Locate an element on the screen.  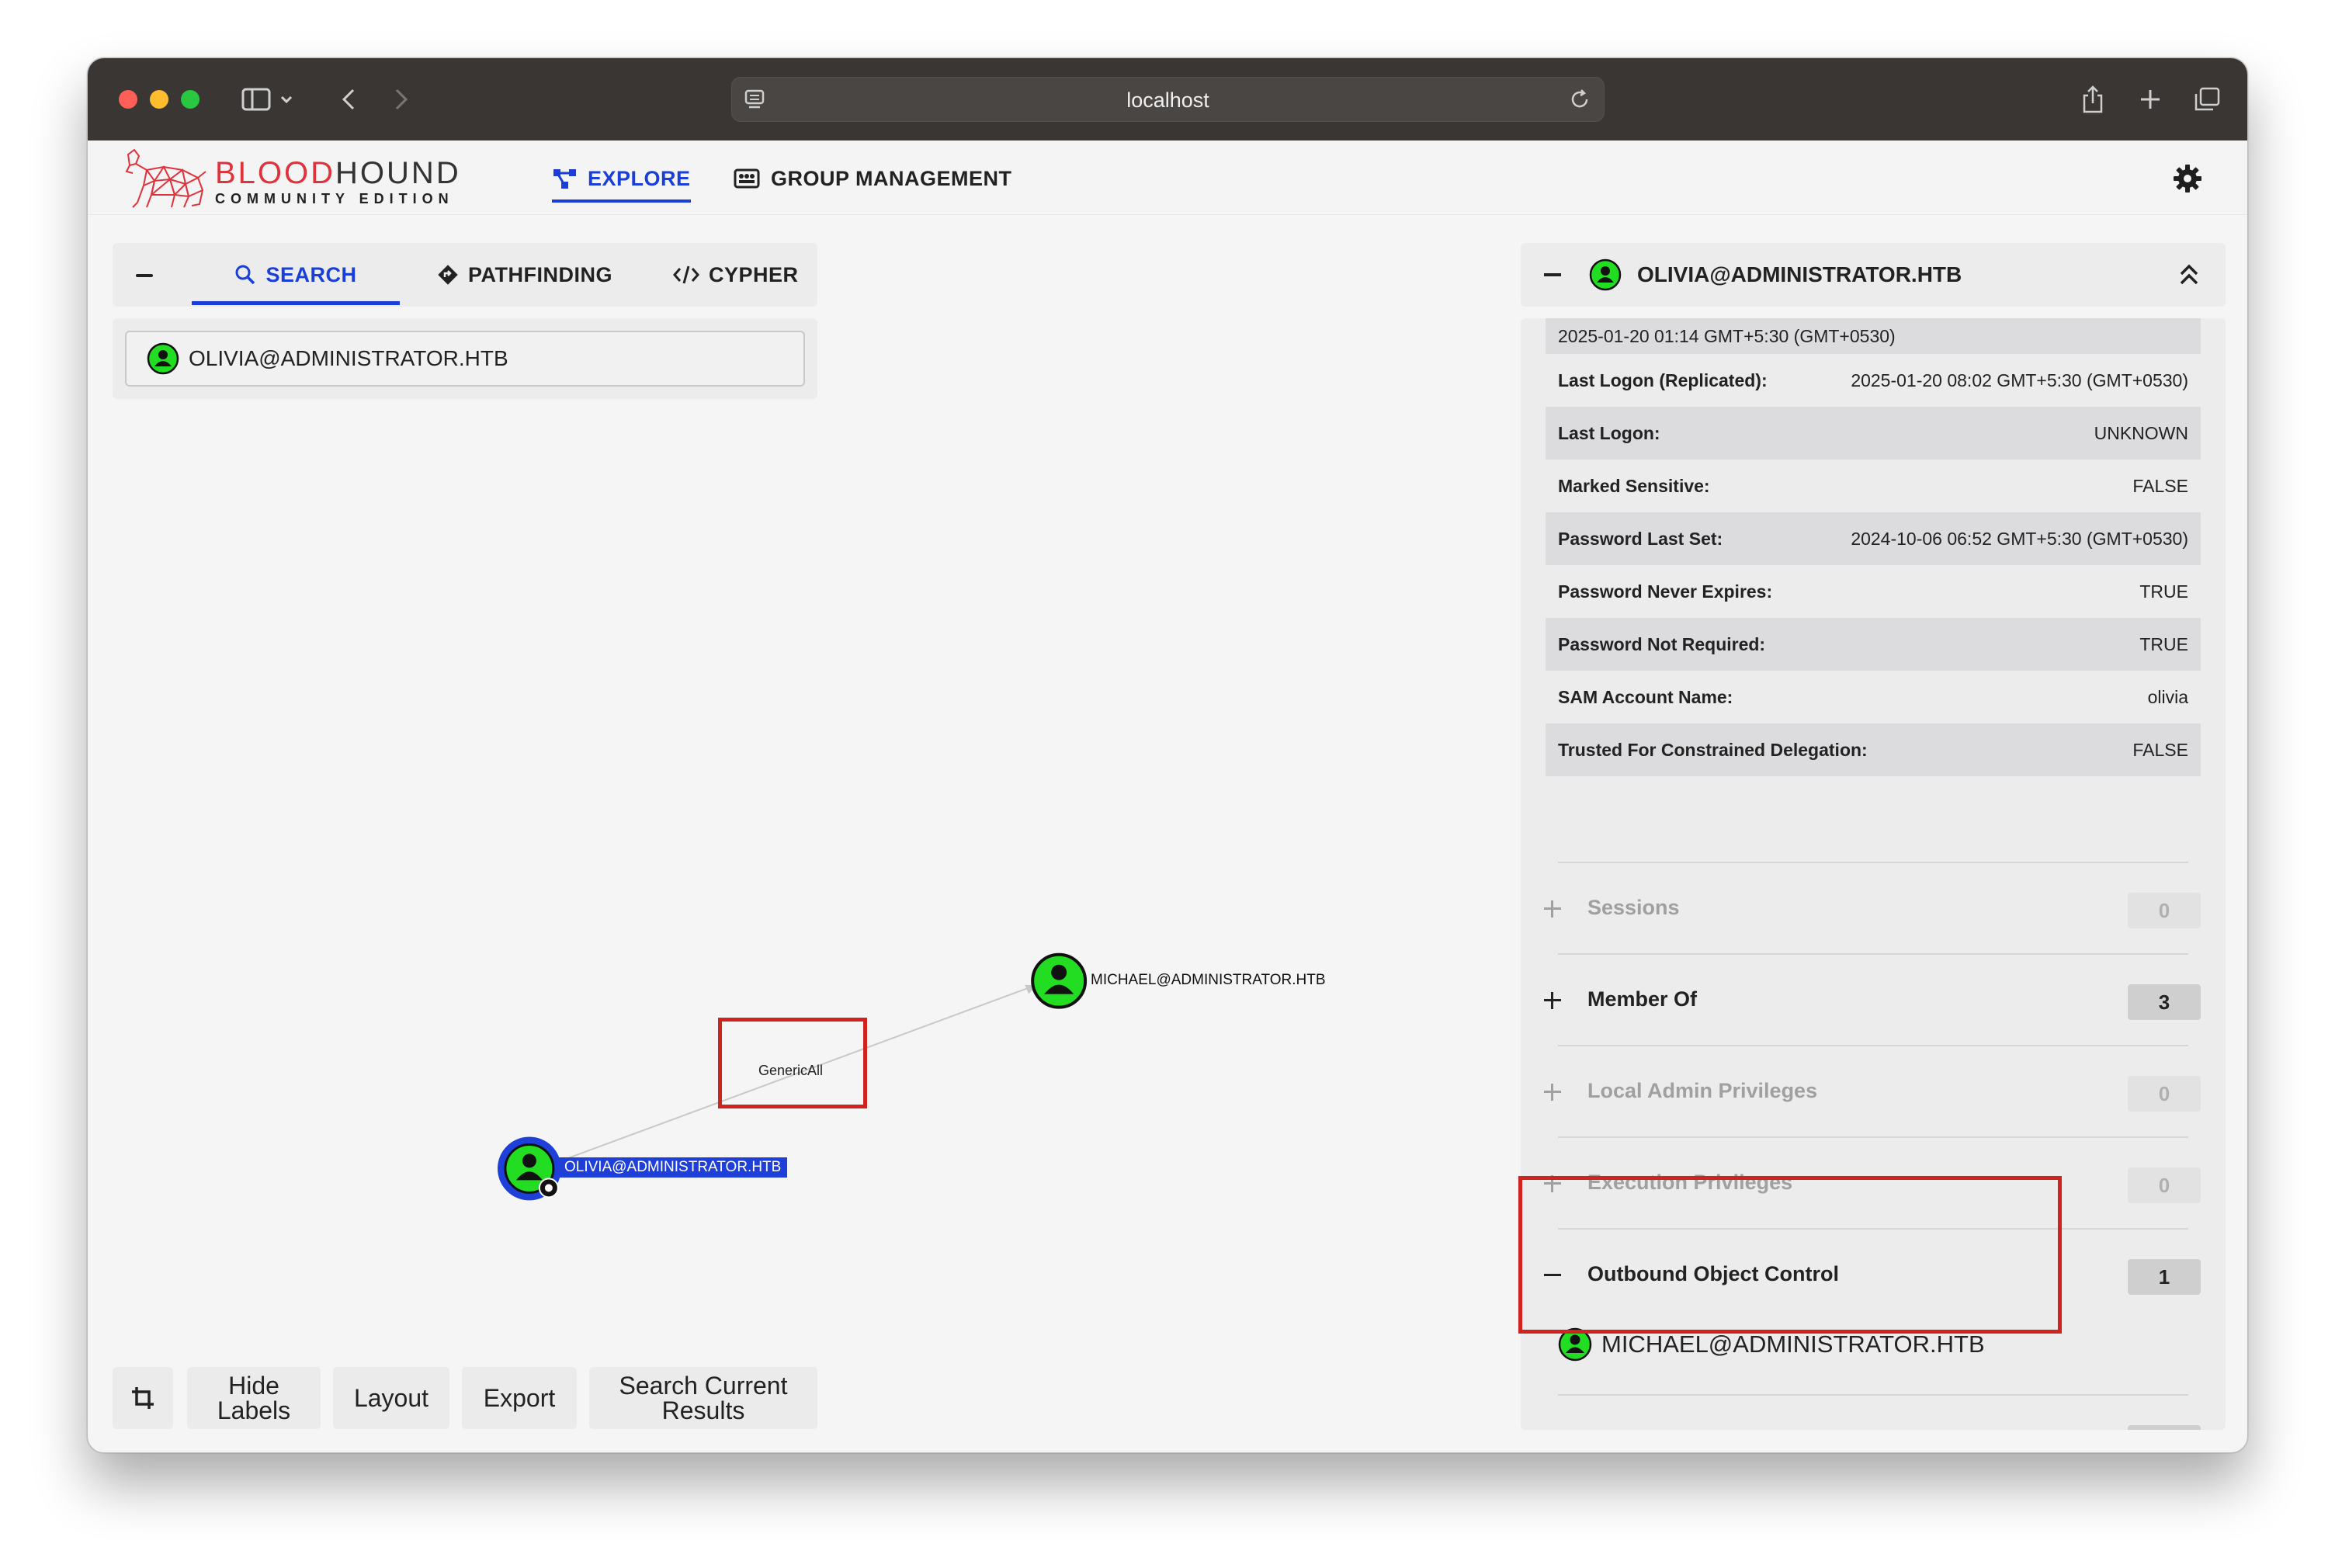
bloodhound-logo-icon is located at coordinates (165, 178).